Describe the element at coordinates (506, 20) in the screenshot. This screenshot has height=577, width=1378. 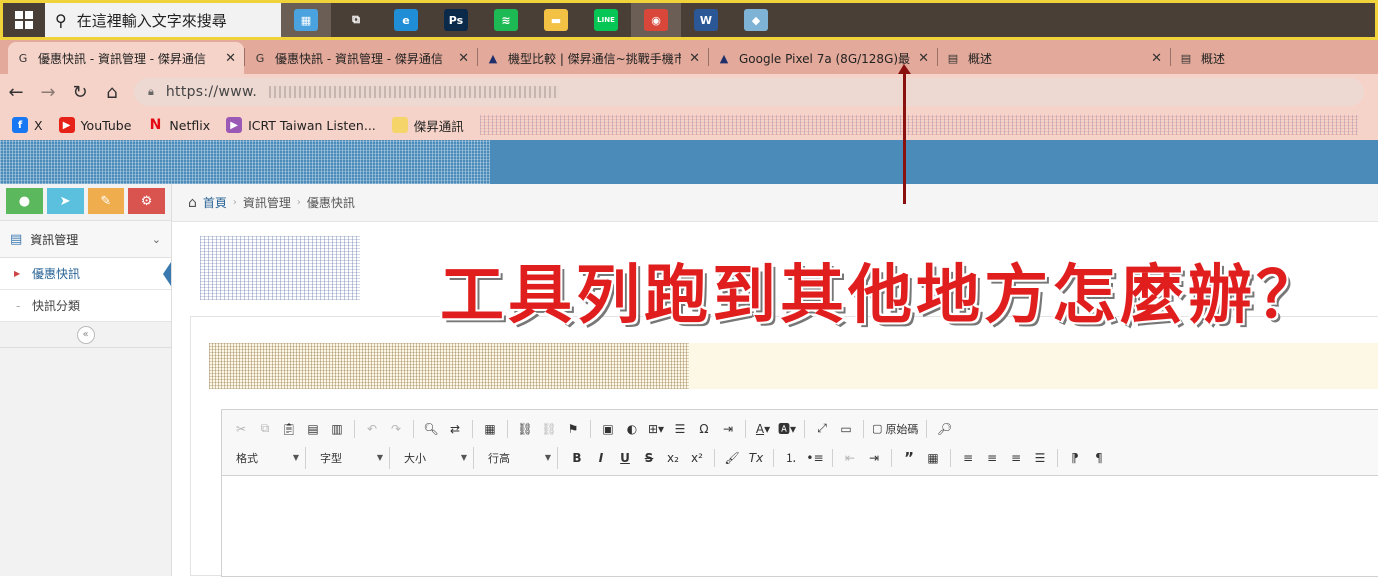
I see `taskbar-app-button: ≋` at that location.